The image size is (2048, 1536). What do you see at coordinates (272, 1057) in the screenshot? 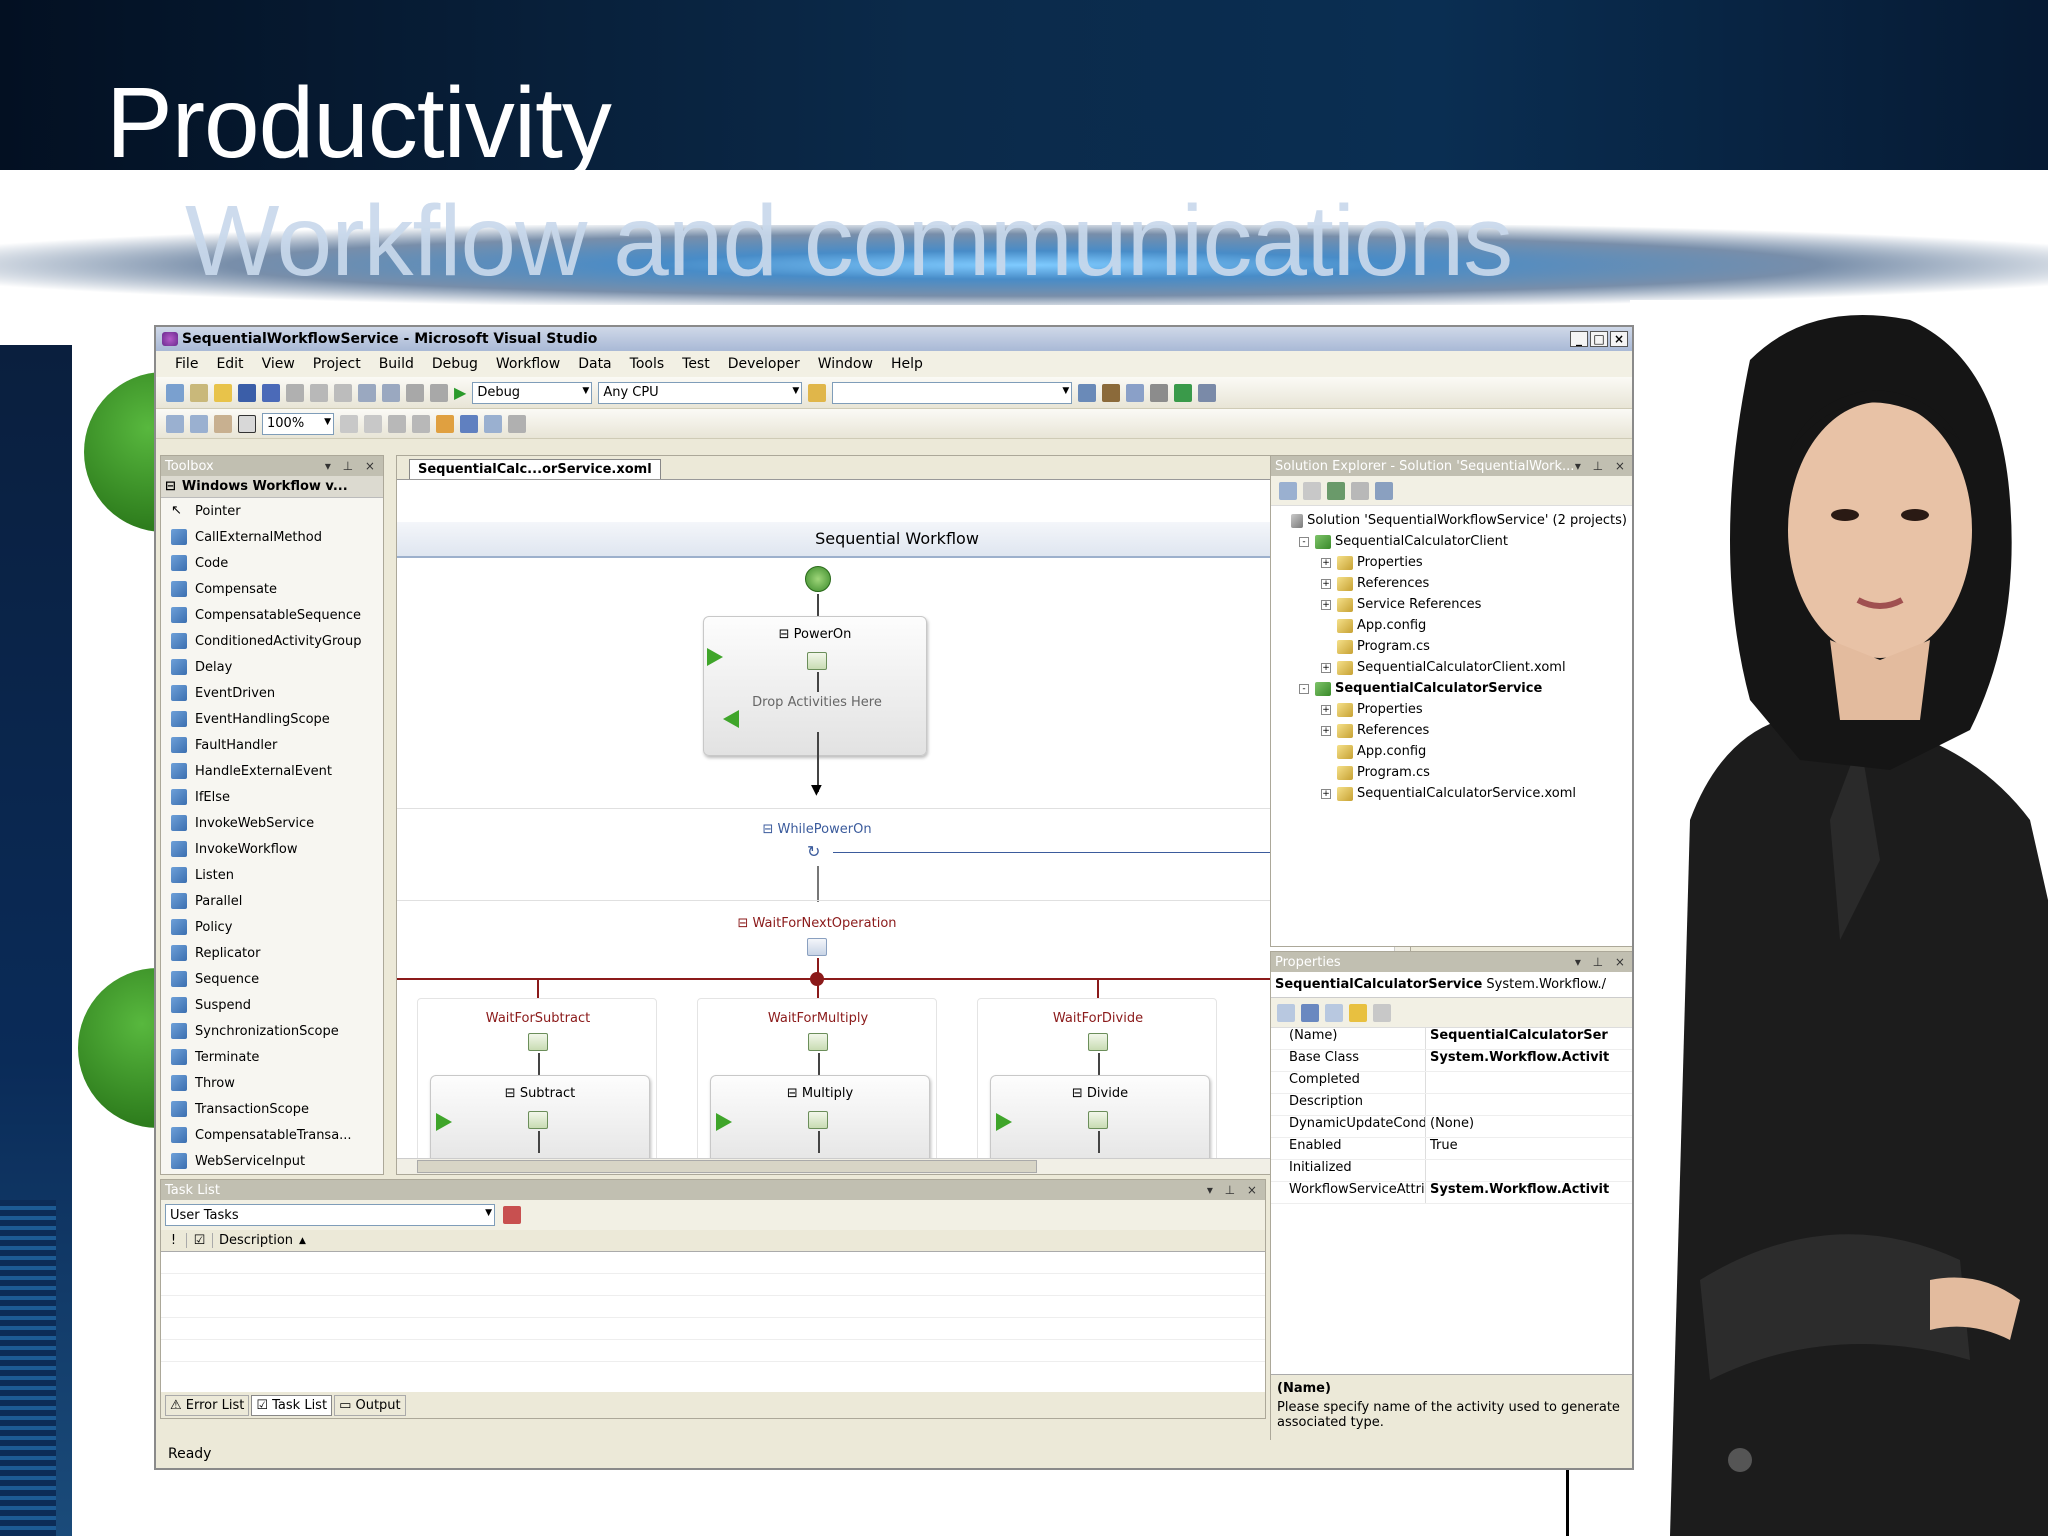
I see `toolbox-item: Terminate` at bounding box center [272, 1057].